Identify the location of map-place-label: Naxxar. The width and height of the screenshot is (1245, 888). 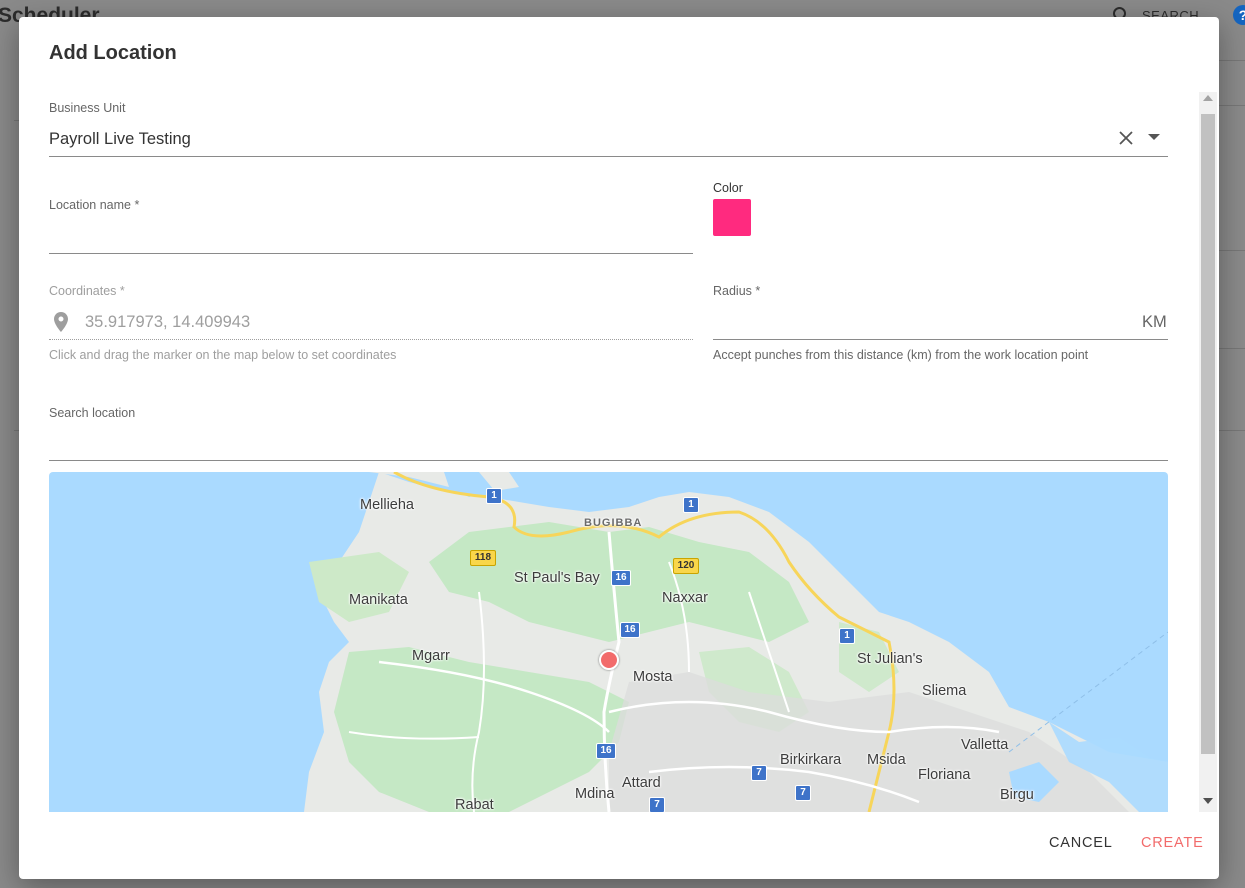
(685, 598).